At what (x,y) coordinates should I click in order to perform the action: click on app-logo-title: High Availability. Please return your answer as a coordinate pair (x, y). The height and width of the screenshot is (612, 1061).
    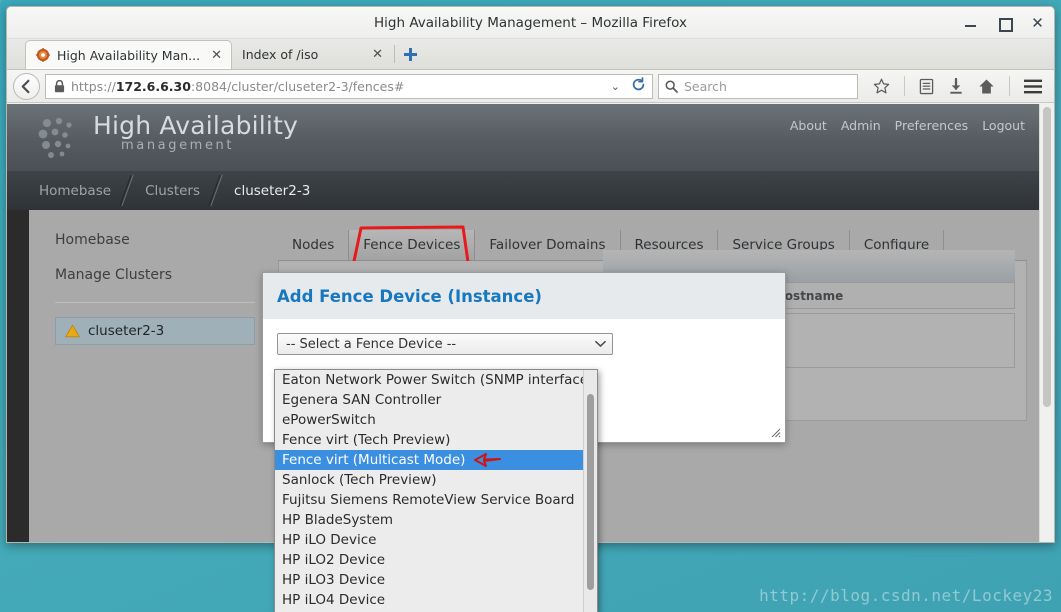
    Looking at the image, I should click on (196, 125).